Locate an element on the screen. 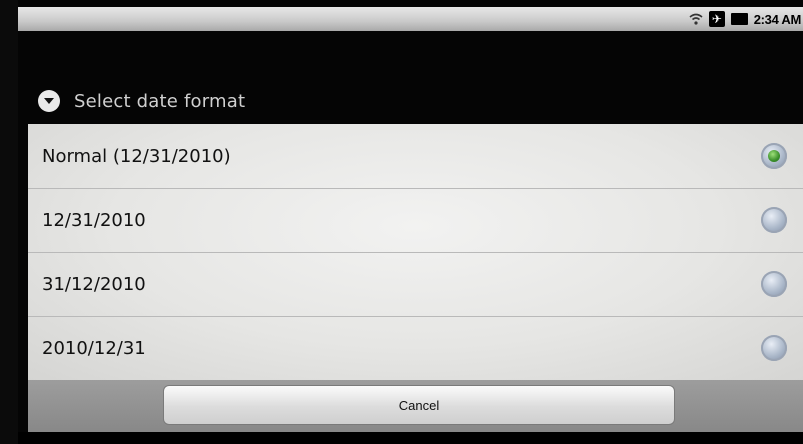  option-row-ymd: 2010/12/31 is located at coordinates (415, 348).